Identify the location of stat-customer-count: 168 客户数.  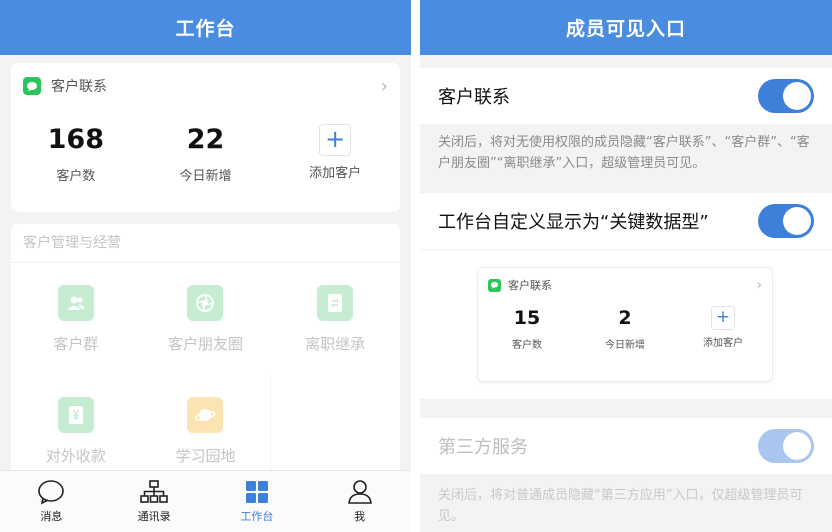
(76, 152).